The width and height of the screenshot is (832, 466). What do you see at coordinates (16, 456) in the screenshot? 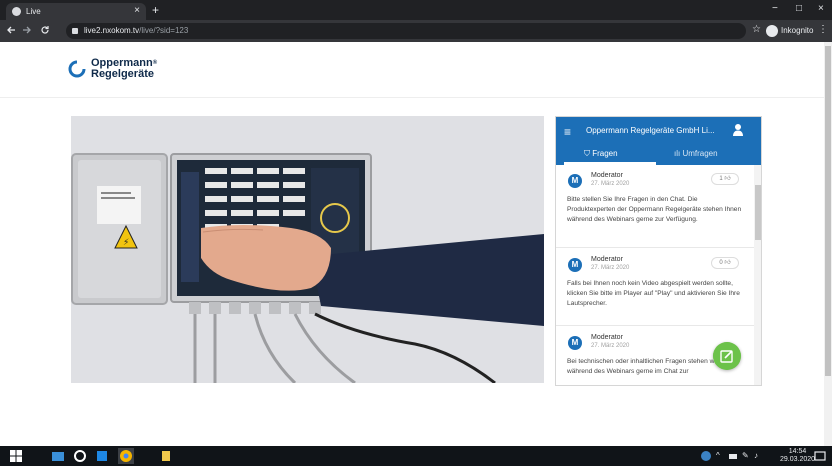
I see `windows-start-icon` at bounding box center [16, 456].